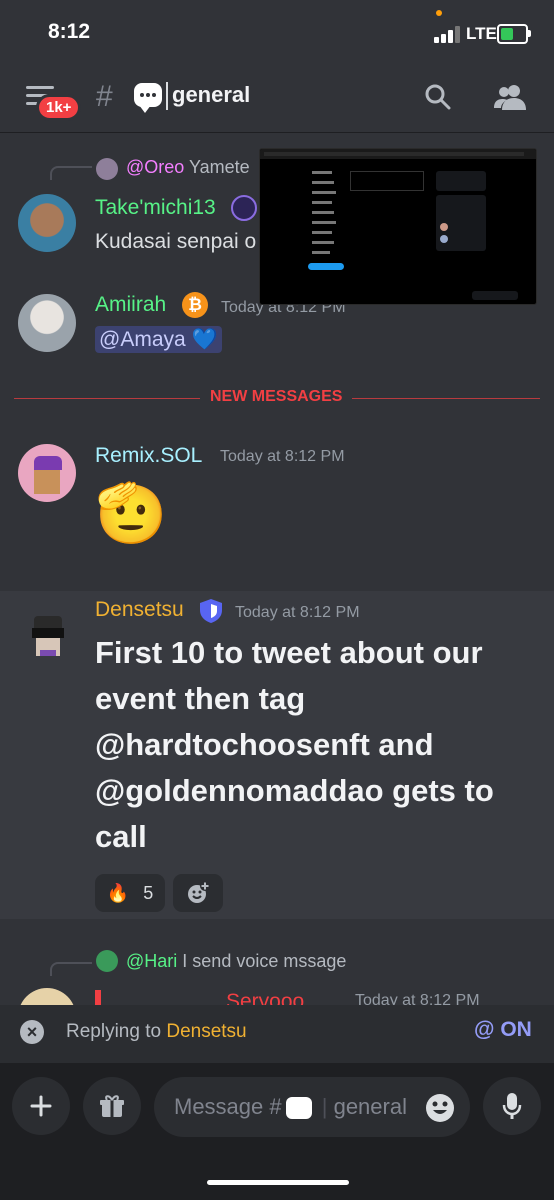 This screenshot has width=554, height=1200. What do you see at coordinates (510, 97) in the screenshot?
I see `members-icon` at bounding box center [510, 97].